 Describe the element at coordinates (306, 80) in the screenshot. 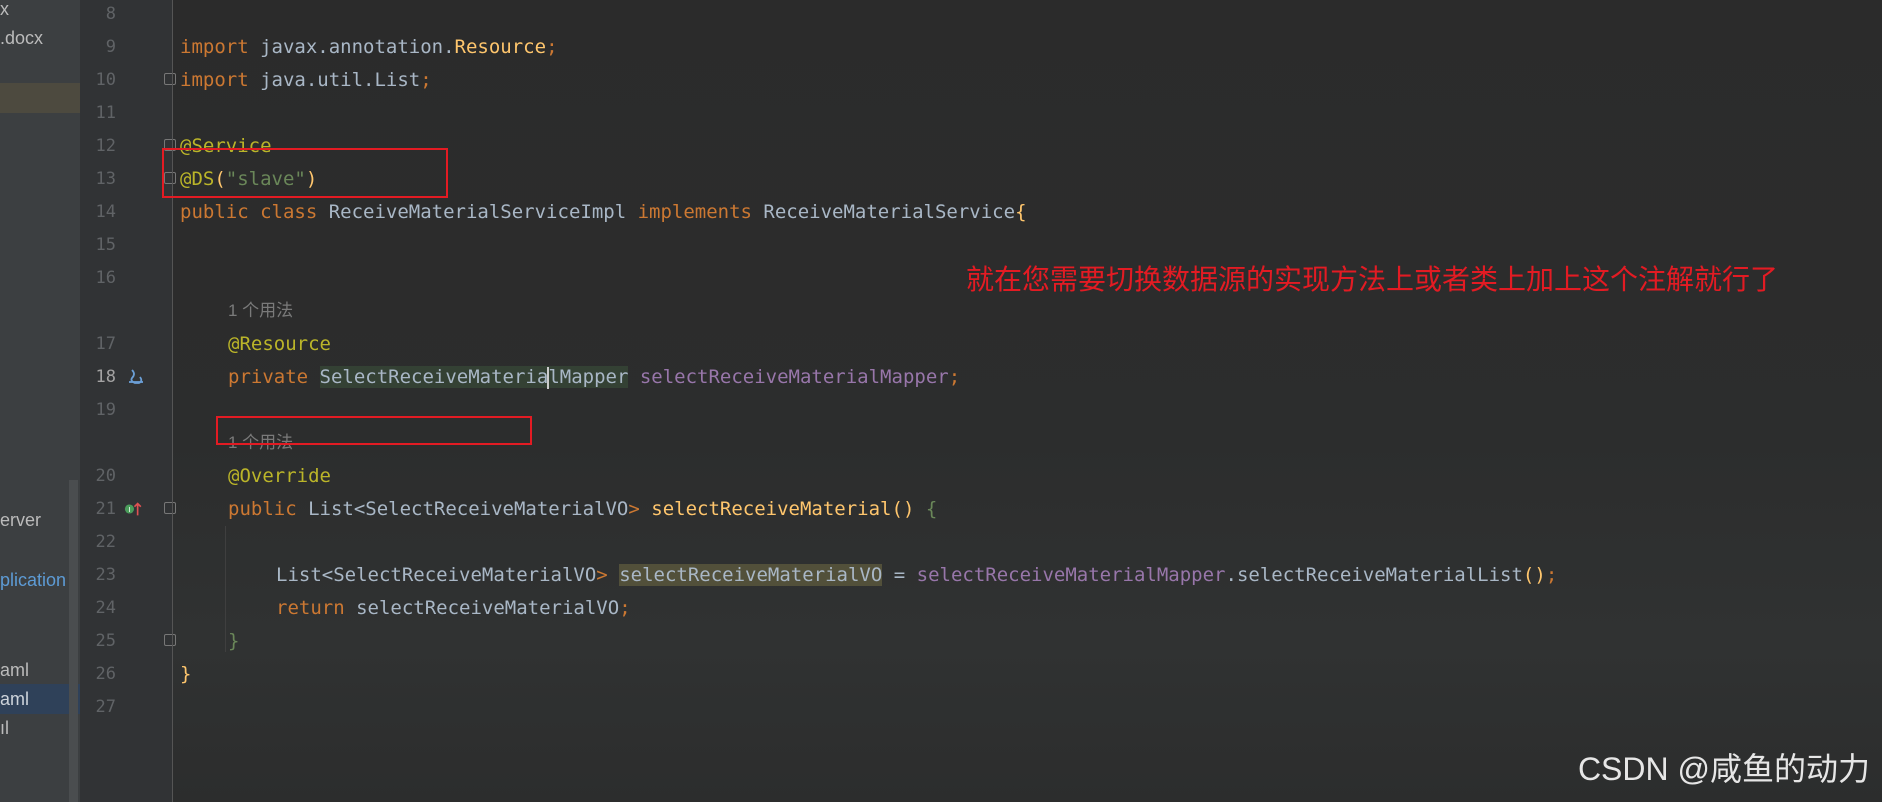

I see `code-line-10: import java.util.List;` at that location.